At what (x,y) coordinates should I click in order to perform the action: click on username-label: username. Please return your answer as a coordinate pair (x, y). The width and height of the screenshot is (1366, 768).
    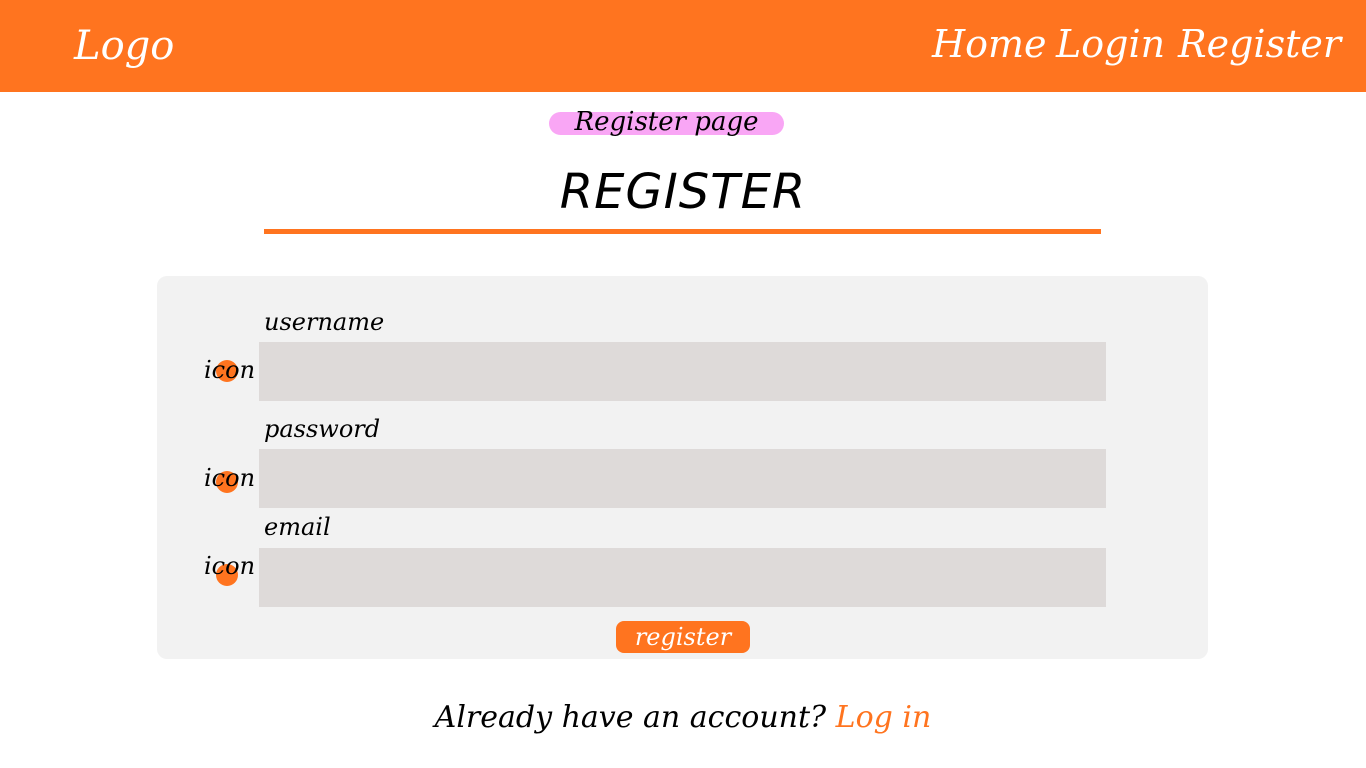
    Looking at the image, I should click on (324, 322).